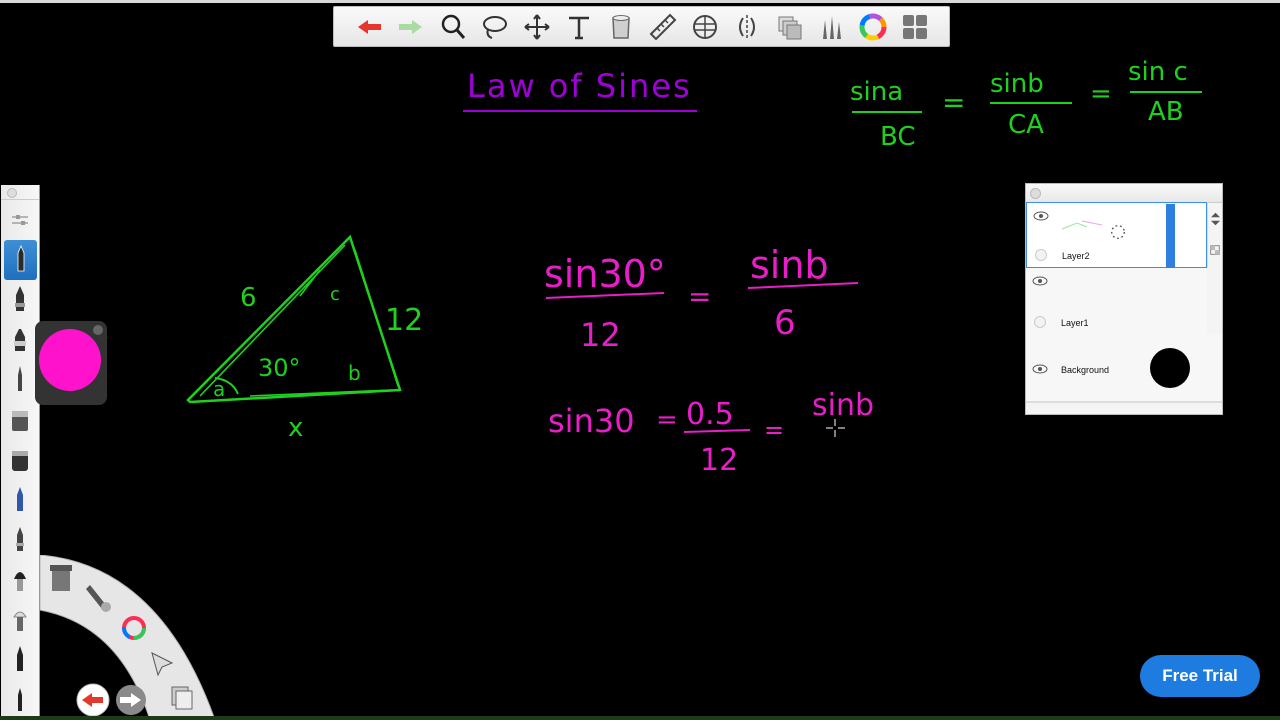 This screenshot has width=1280, height=720. What do you see at coordinates (1026, 125) in the screenshot?
I see `formula-den-2: CA` at bounding box center [1026, 125].